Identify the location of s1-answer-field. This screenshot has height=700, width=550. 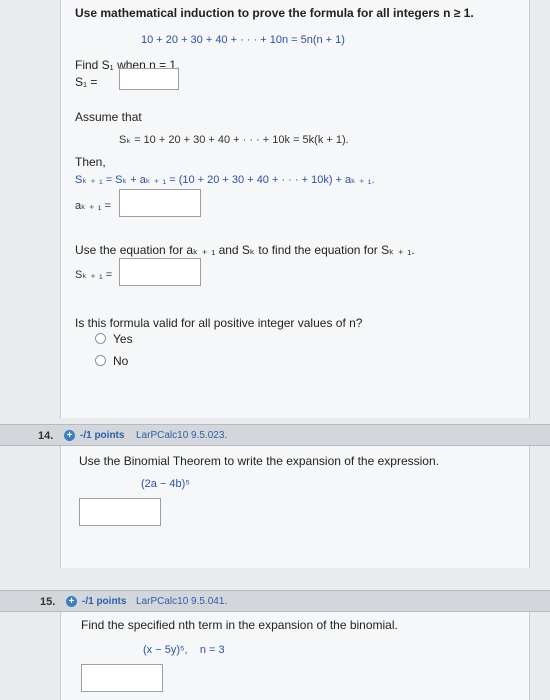
(149, 79).